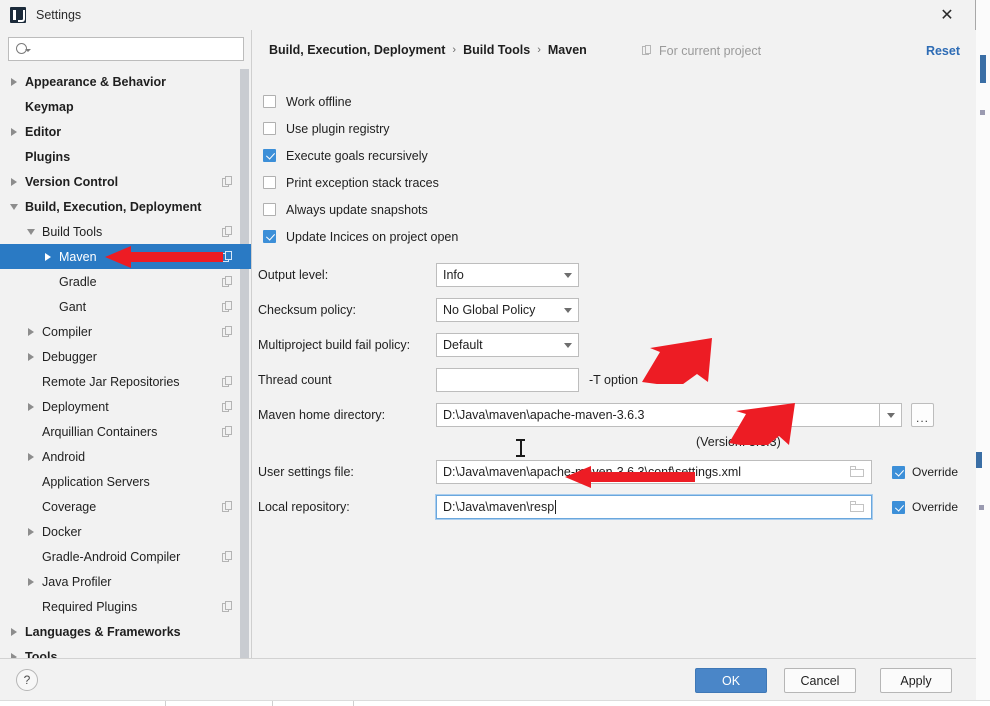 Image resolution: width=990 pixels, height=706 pixels. I want to click on sidebar-item-debugger: Debugger, so click(126, 356).